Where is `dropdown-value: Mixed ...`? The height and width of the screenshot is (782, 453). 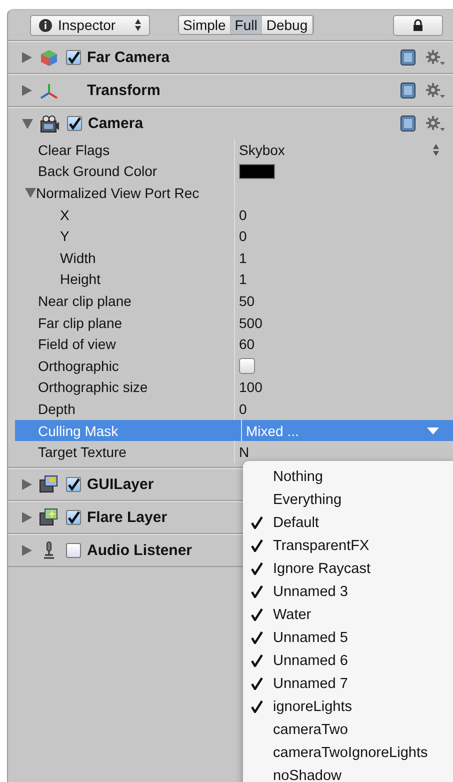 dropdown-value: Mixed ... is located at coordinates (272, 430).